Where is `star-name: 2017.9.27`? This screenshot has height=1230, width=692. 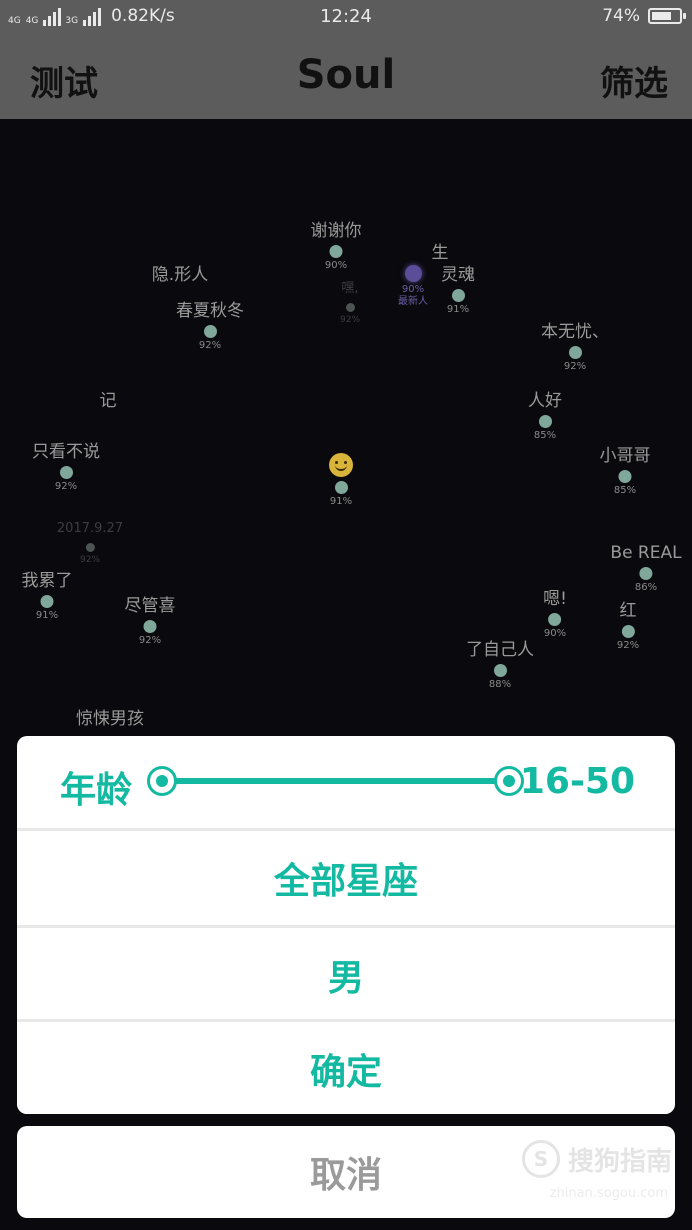
star-name: 2017.9.27 is located at coordinates (90, 528).